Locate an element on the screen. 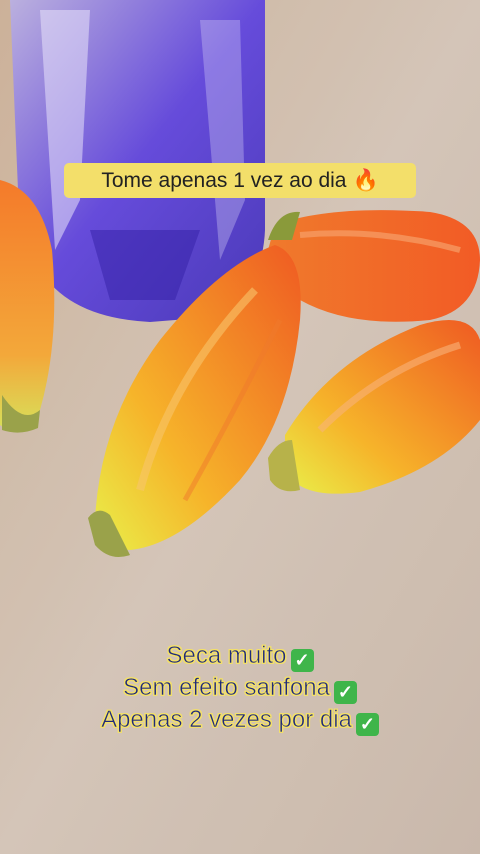 The width and height of the screenshot is (480, 854). top-caption-text: Tome apenas 1 vez ao dia is located at coordinates (224, 180).